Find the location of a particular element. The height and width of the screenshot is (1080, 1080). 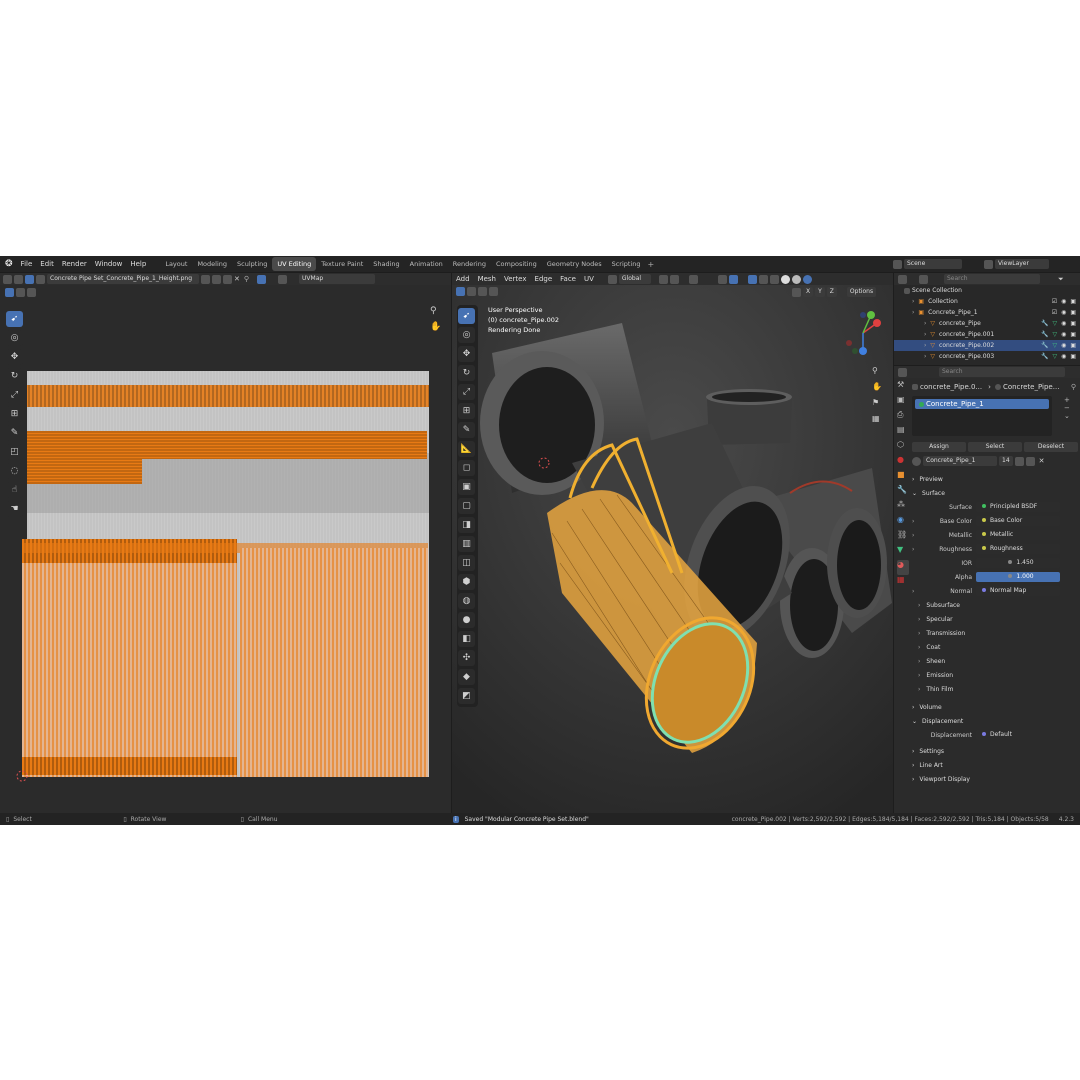

snap-icon is located at coordinates (262, 279).